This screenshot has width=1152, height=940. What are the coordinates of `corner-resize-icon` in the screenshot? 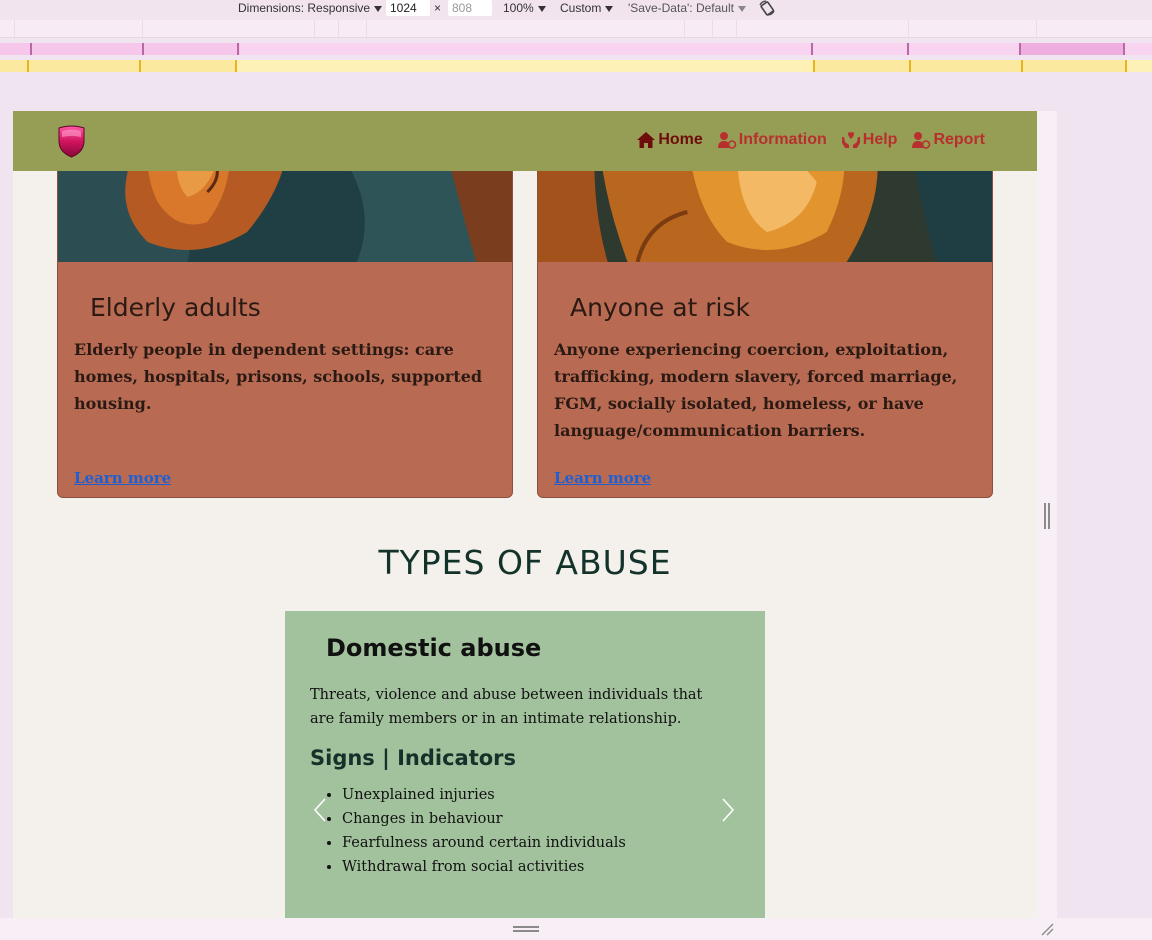 It's located at (1047, 929).